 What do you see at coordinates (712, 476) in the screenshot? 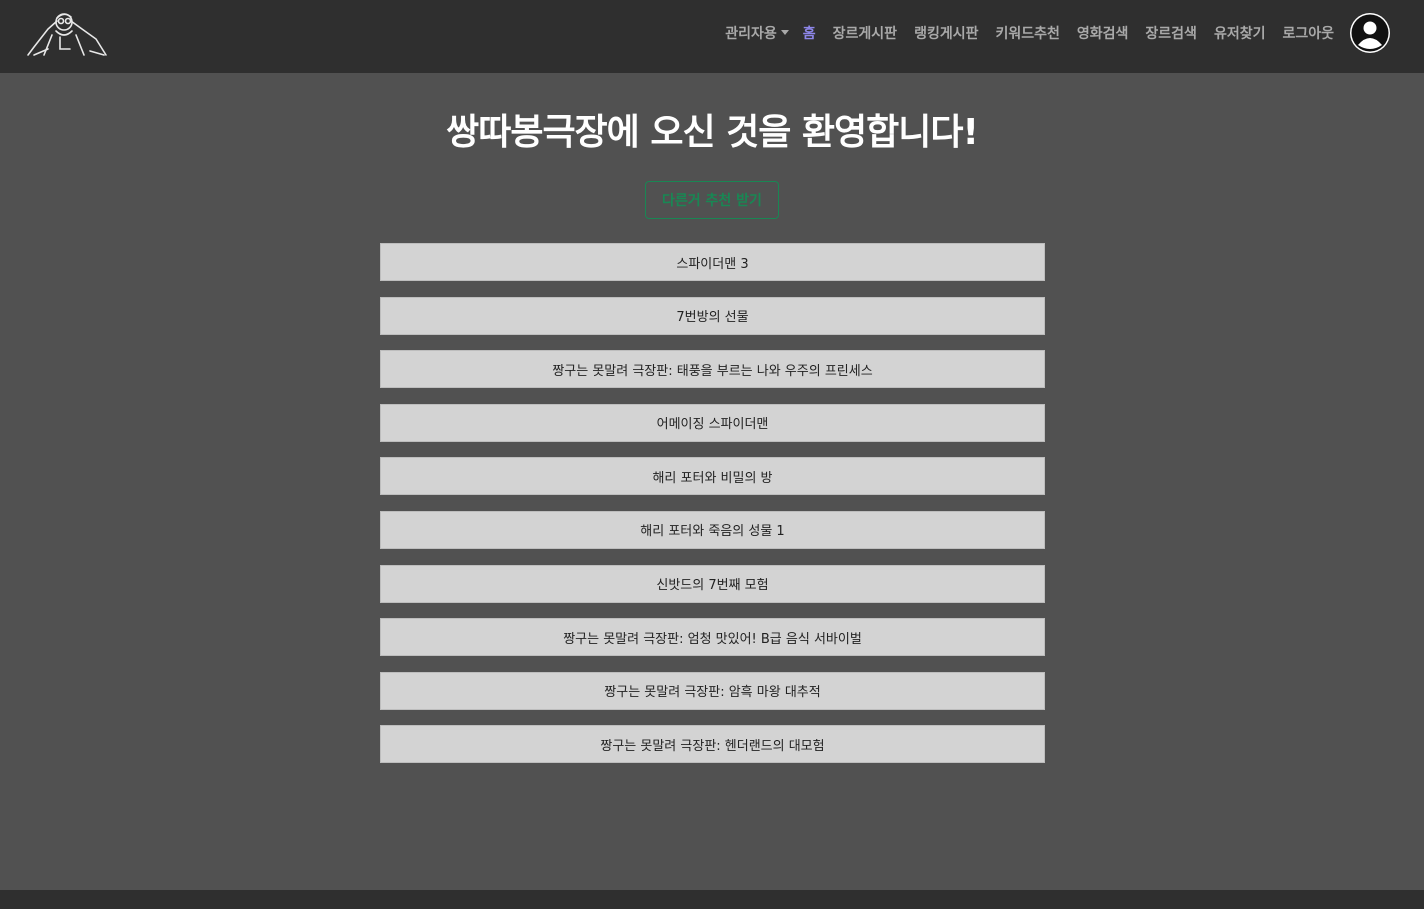
I see `list-item: 해리 포터와 비밀의 방` at bounding box center [712, 476].